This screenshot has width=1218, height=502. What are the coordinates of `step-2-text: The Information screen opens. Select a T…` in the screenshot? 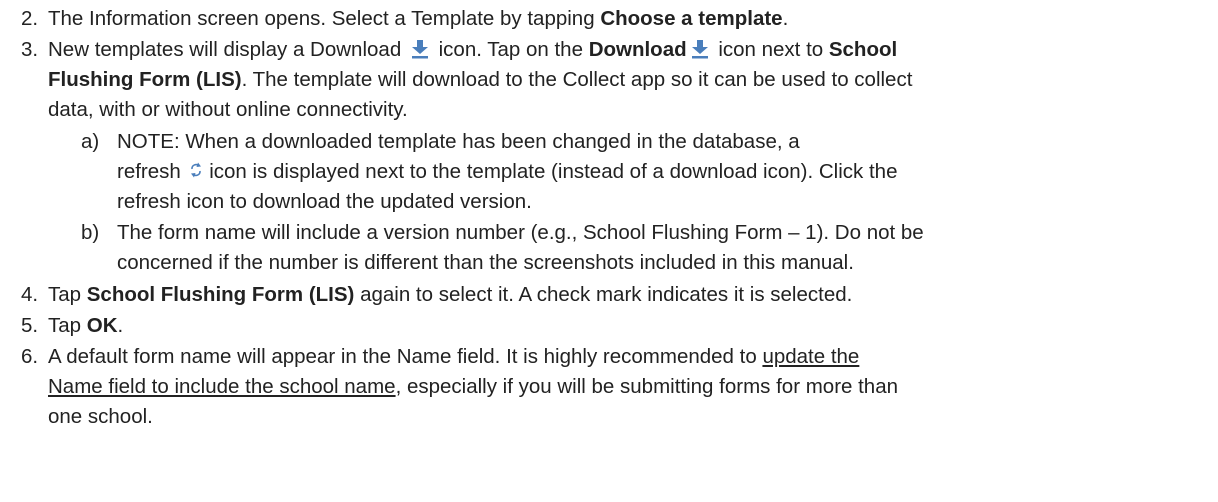 It's located at (418, 18).